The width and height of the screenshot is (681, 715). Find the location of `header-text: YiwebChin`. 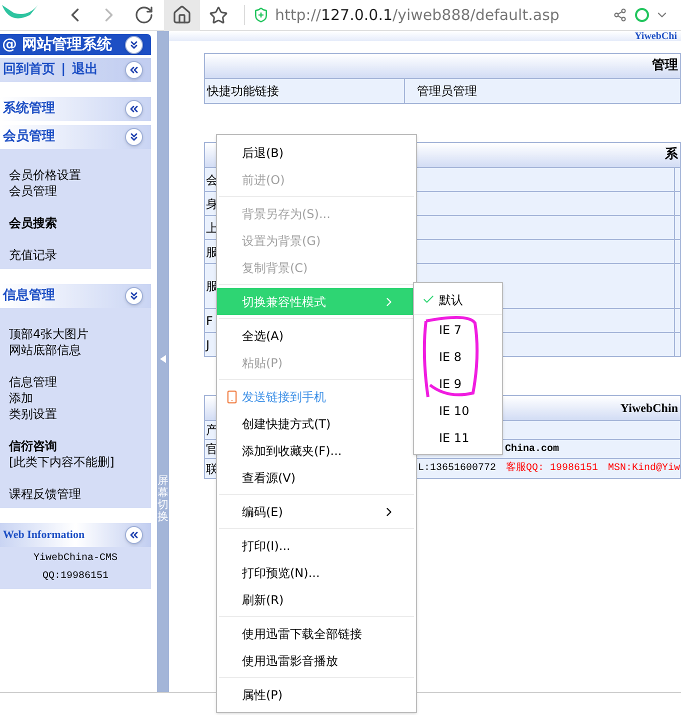

header-text: YiwebChin is located at coordinates (649, 408).